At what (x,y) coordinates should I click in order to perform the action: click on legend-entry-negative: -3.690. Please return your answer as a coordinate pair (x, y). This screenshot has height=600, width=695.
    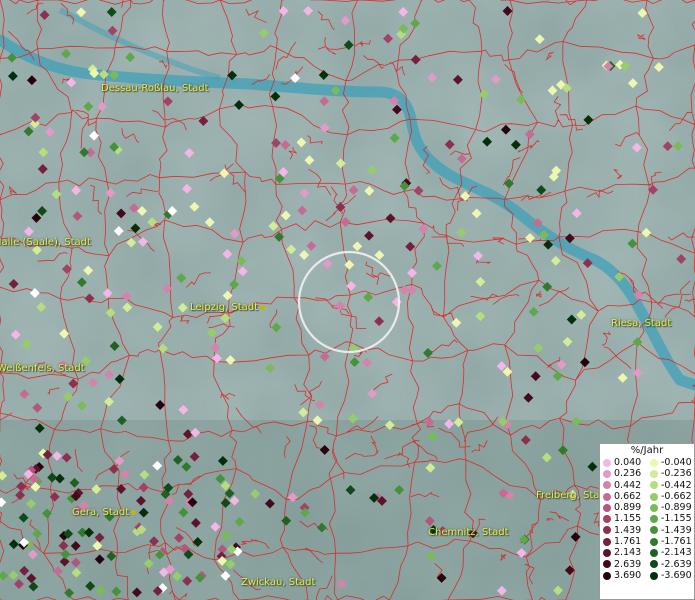
    Looking at the image, I should click on (670, 575).